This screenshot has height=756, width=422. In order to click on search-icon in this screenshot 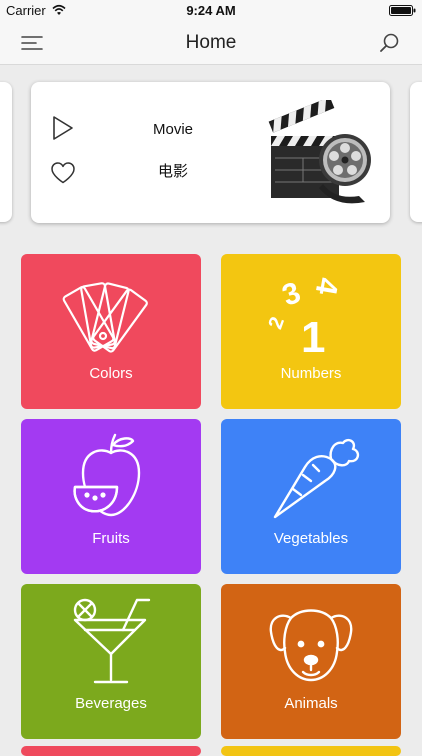, I will do `click(389, 42)`.